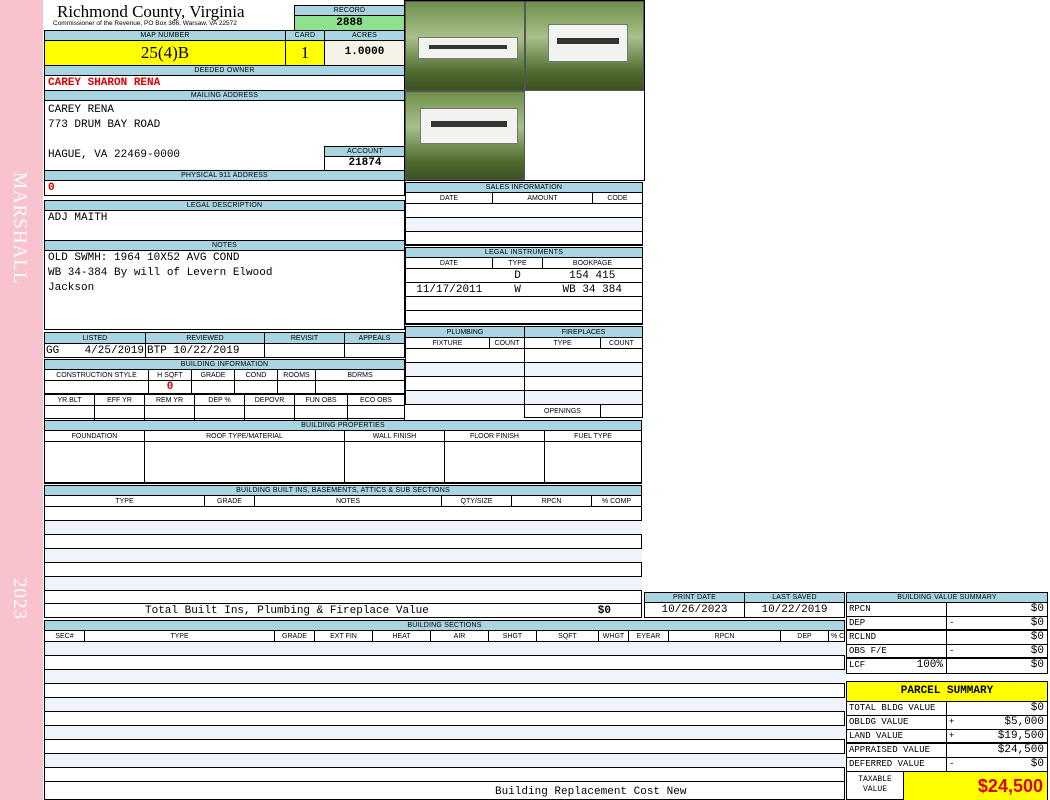  I want to click on last-saved-label: LAST SAVED, so click(794, 598).